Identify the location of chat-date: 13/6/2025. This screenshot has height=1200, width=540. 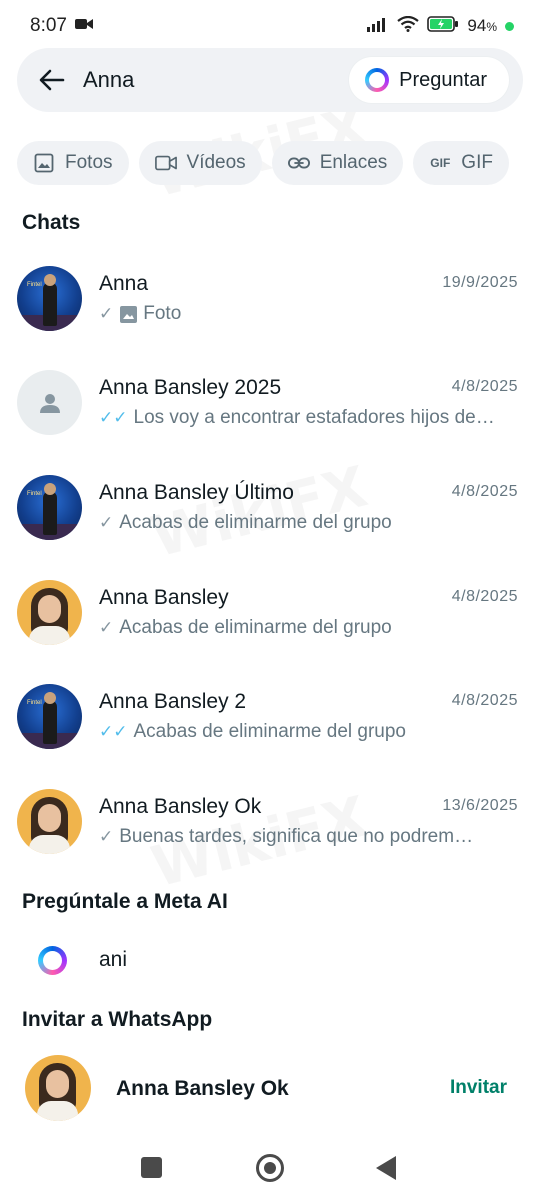
(480, 805).